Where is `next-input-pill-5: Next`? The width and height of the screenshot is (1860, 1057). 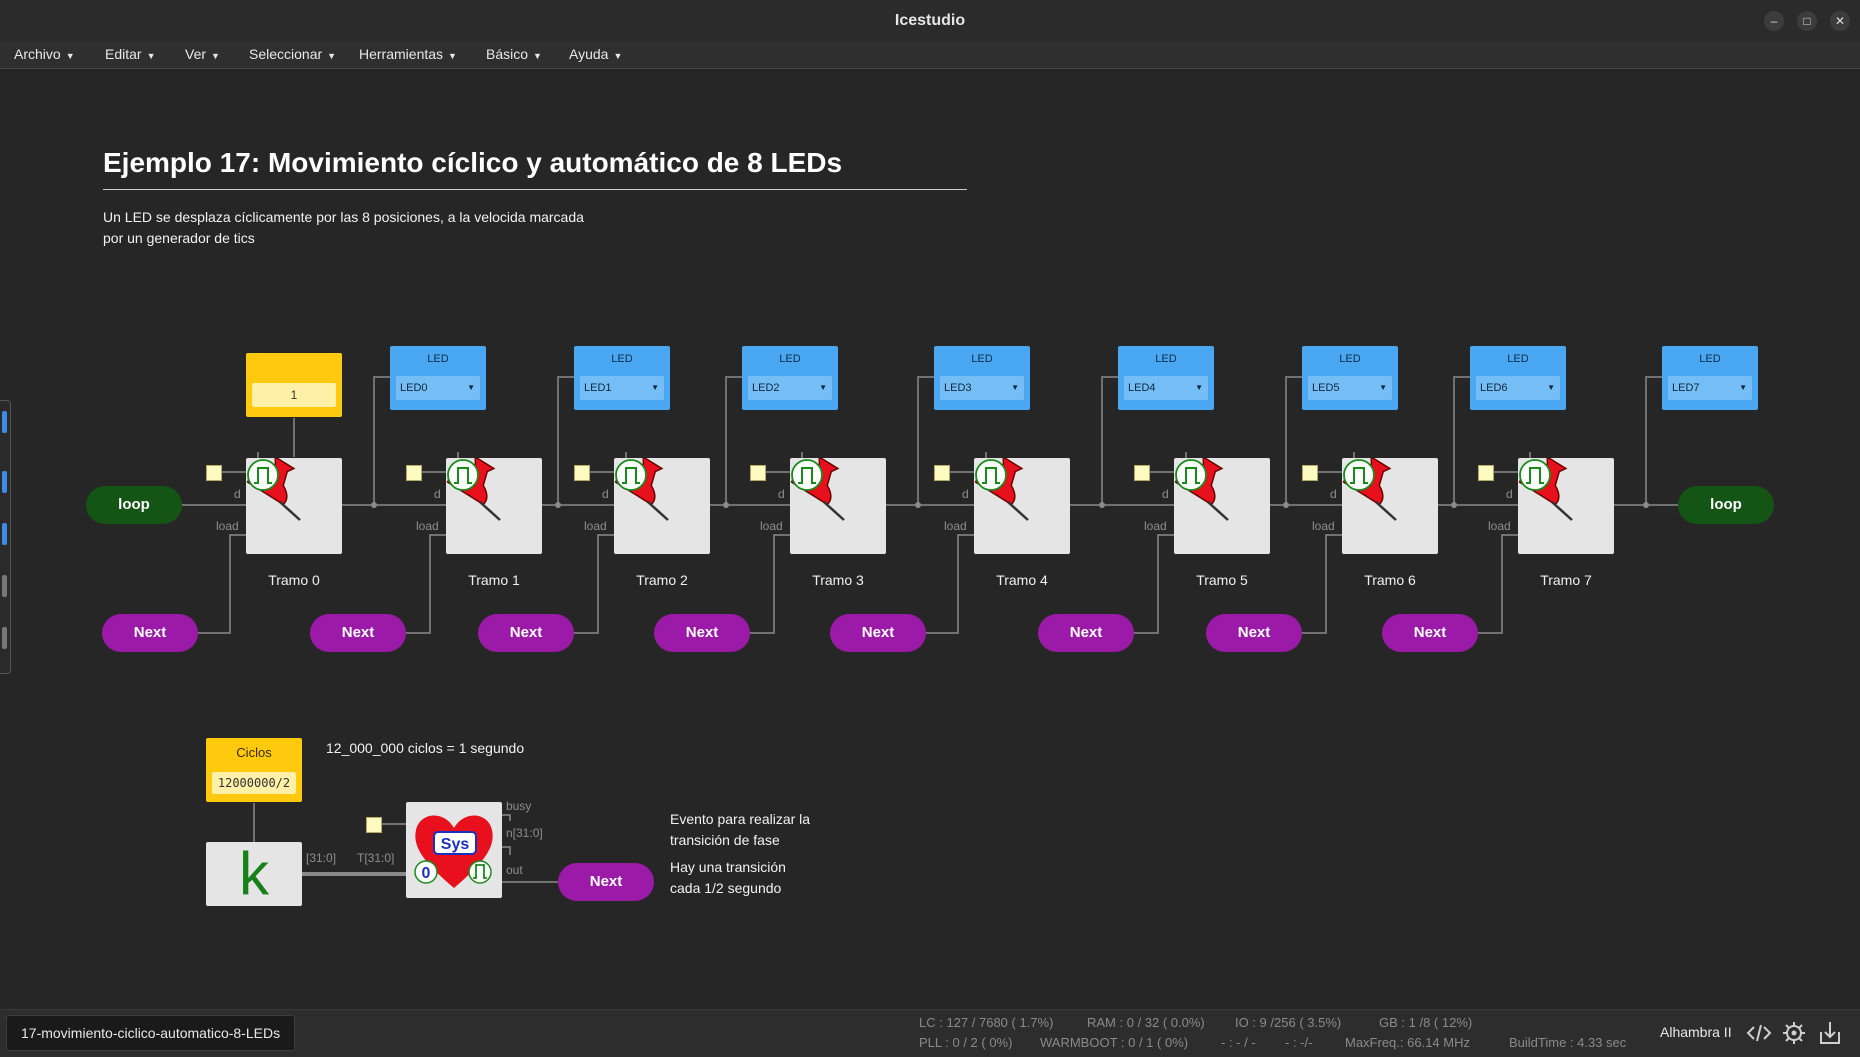 next-input-pill-5: Next is located at coordinates (1086, 633).